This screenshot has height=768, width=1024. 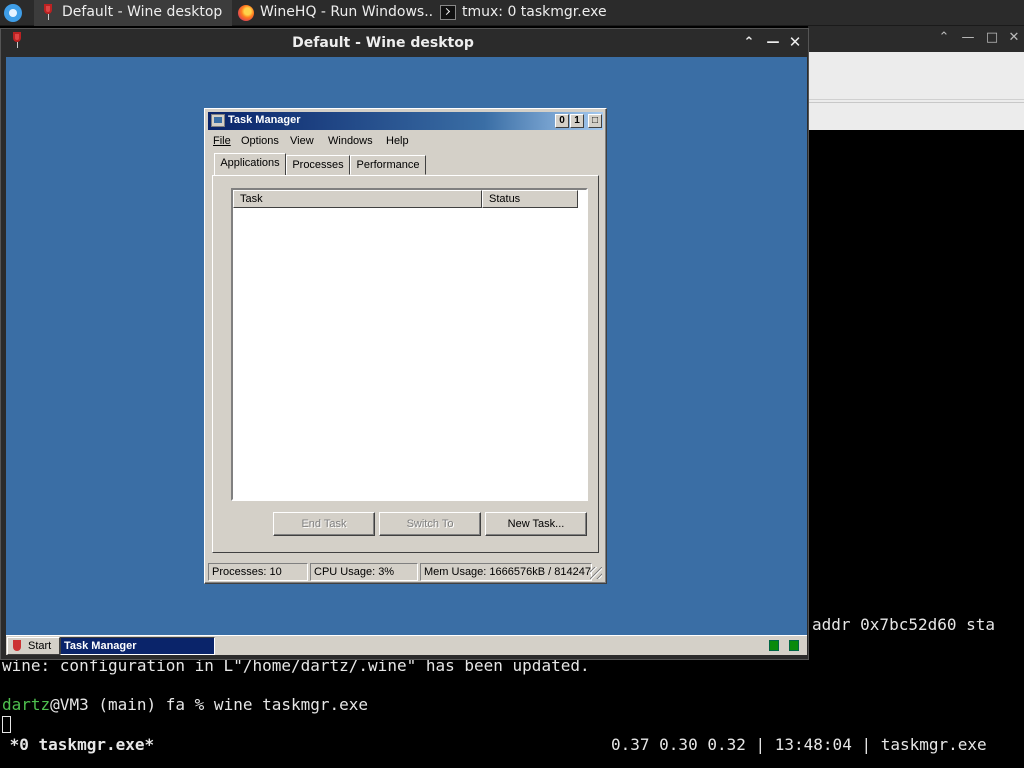 I want to click on terminal-output-line: addr 0x7bc52d60 sta, so click(x=904, y=624).